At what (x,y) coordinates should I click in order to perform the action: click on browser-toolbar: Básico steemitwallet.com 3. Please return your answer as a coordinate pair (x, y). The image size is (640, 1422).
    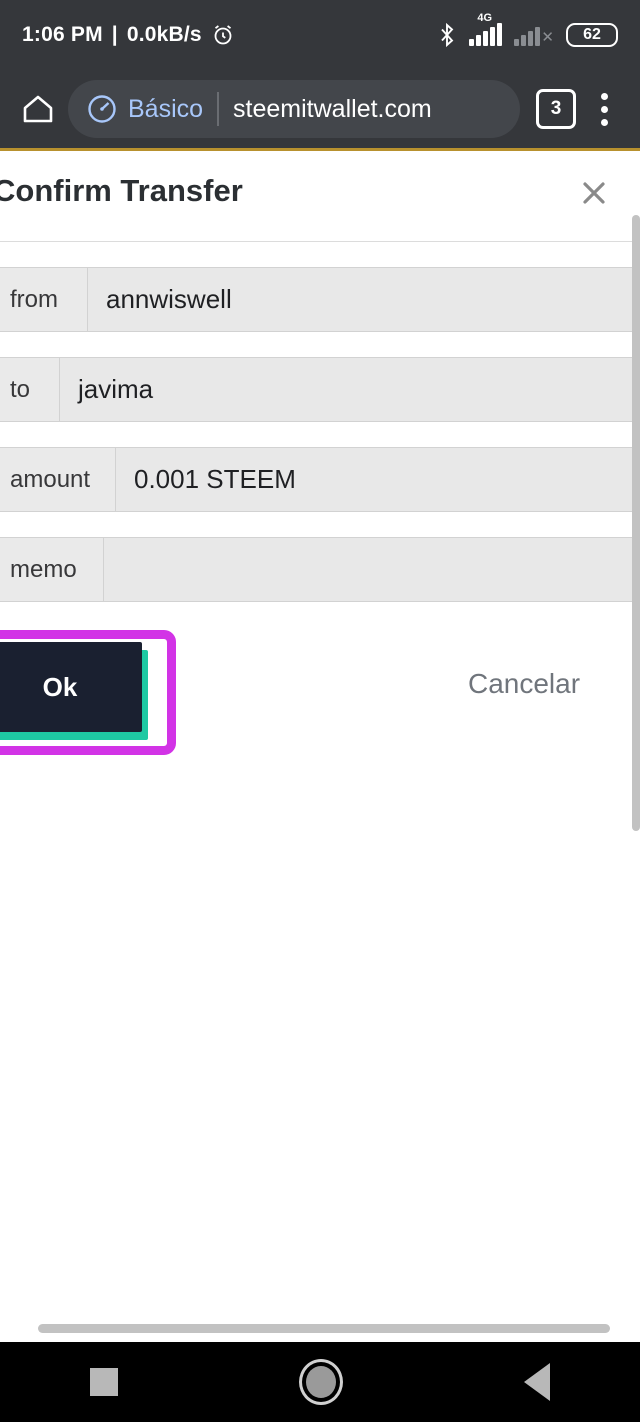
    Looking at the image, I should click on (320, 109).